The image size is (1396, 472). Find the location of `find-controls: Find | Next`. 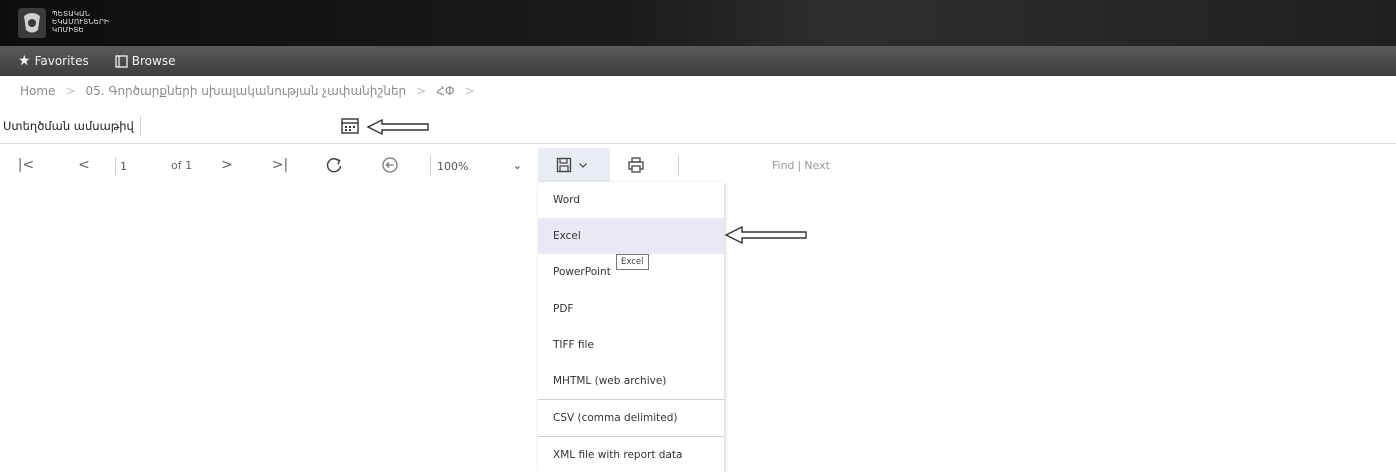

find-controls: Find | Next is located at coordinates (801, 165).